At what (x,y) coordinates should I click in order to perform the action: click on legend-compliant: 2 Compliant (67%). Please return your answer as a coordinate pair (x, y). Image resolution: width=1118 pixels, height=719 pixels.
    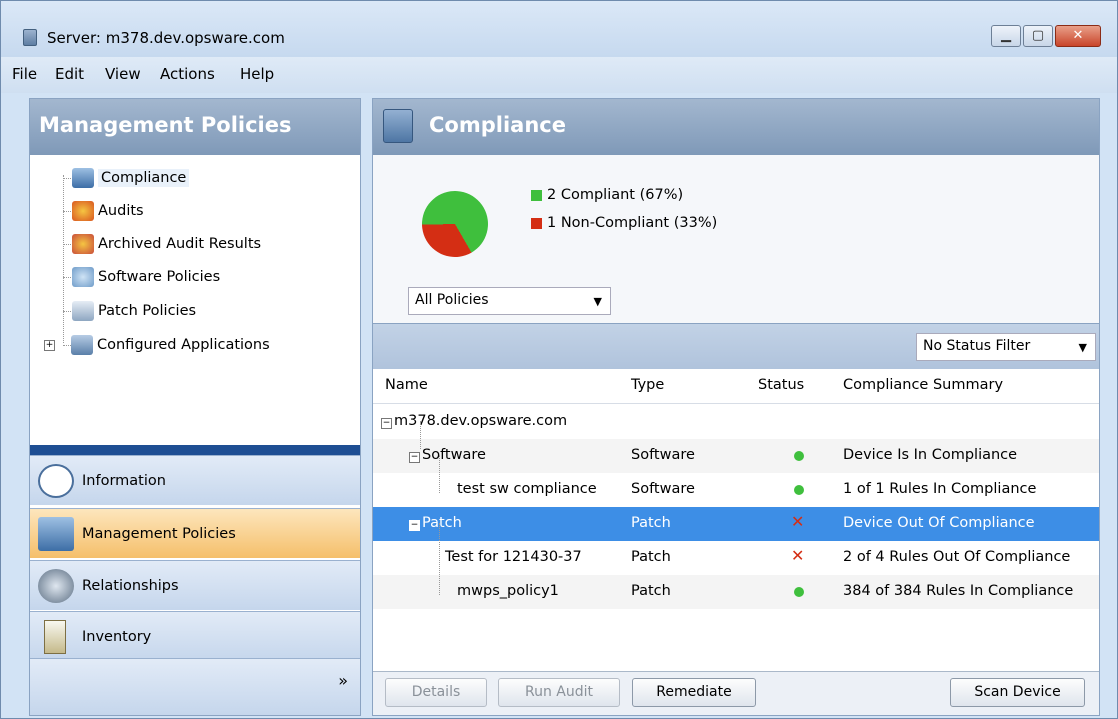
    Looking at the image, I should click on (607, 195).